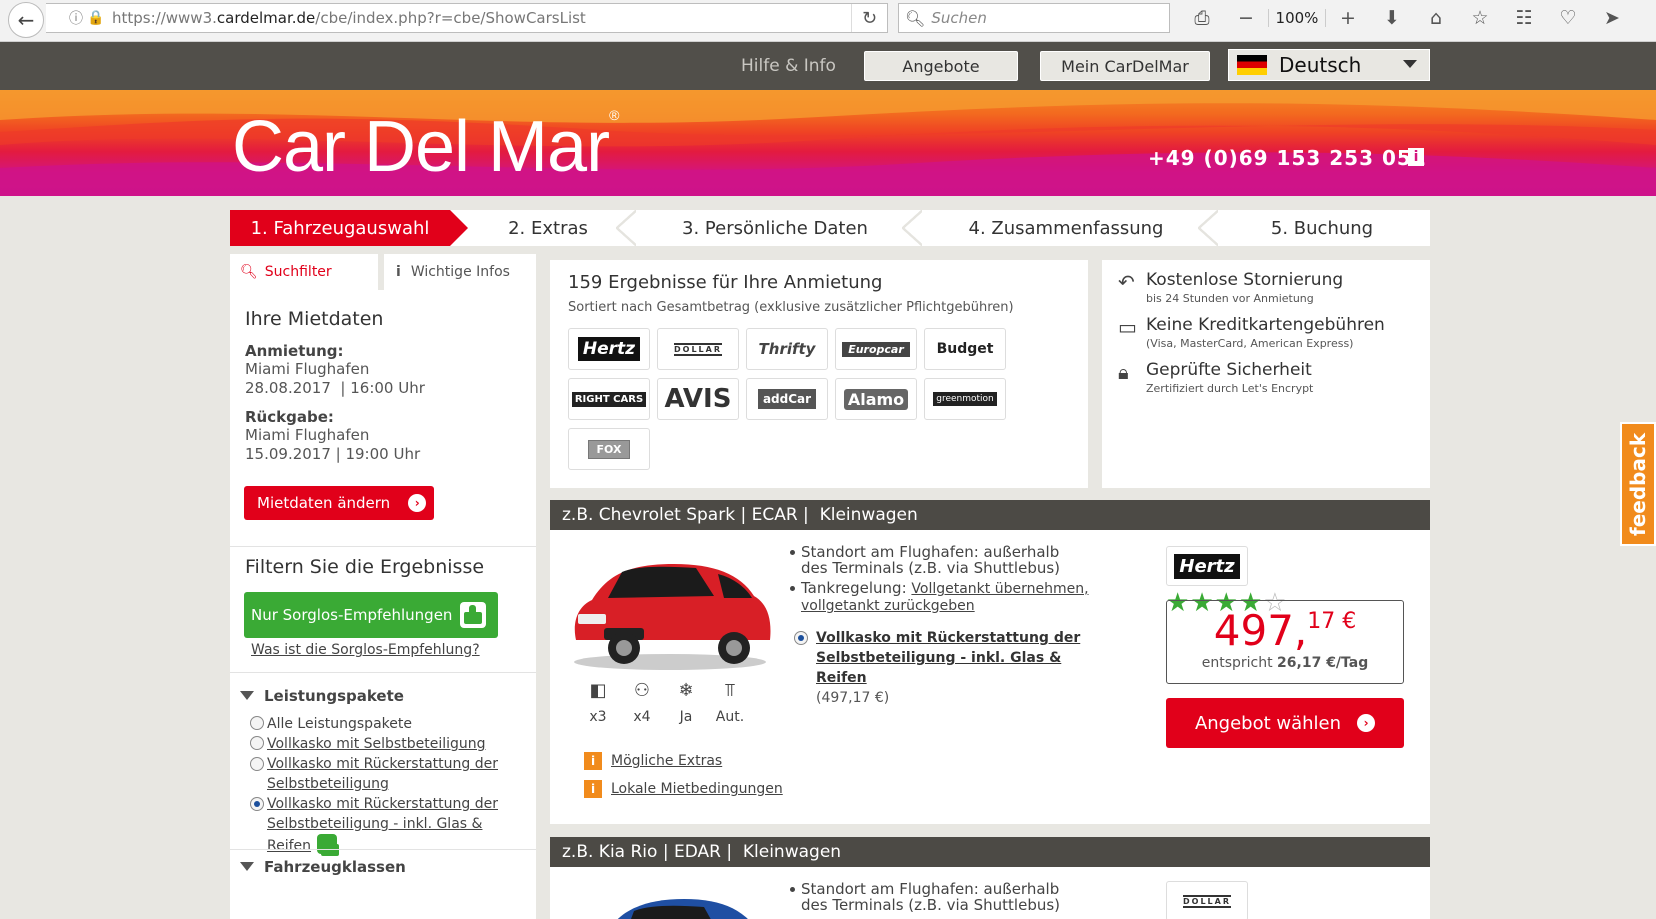 This screenshot has width=1656, height=919. What do you see at coordinates (1202, 18) in the screenshot?
I see `print-icon: ⎙` at bounding box center [1202, 18].